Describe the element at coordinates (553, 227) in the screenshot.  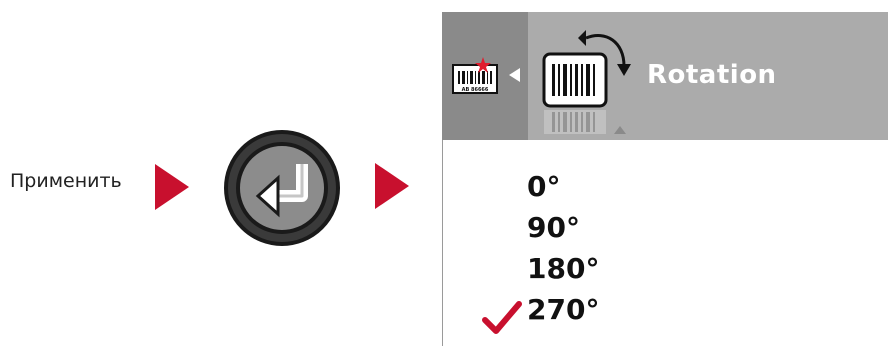
I see `option-90-deg: 90°` at that location.